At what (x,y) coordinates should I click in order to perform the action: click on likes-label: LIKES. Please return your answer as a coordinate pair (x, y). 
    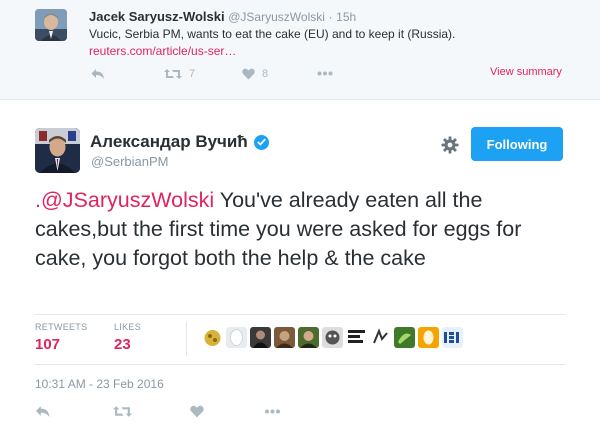
    Looking at the image, I should click on (128, 327).